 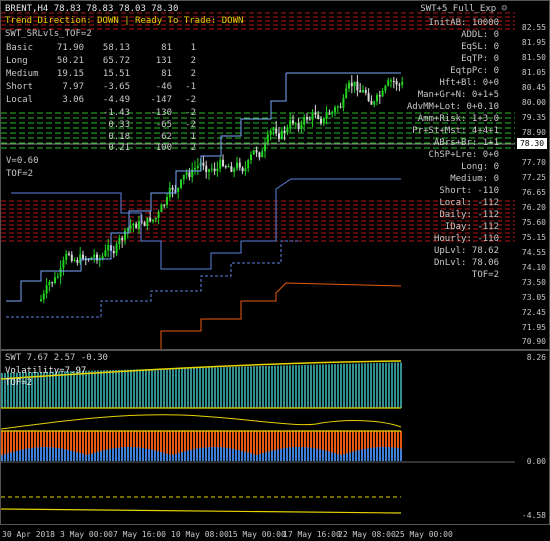 I want to click on stat-item: Hourly: -110, so click(x=466, y=239).